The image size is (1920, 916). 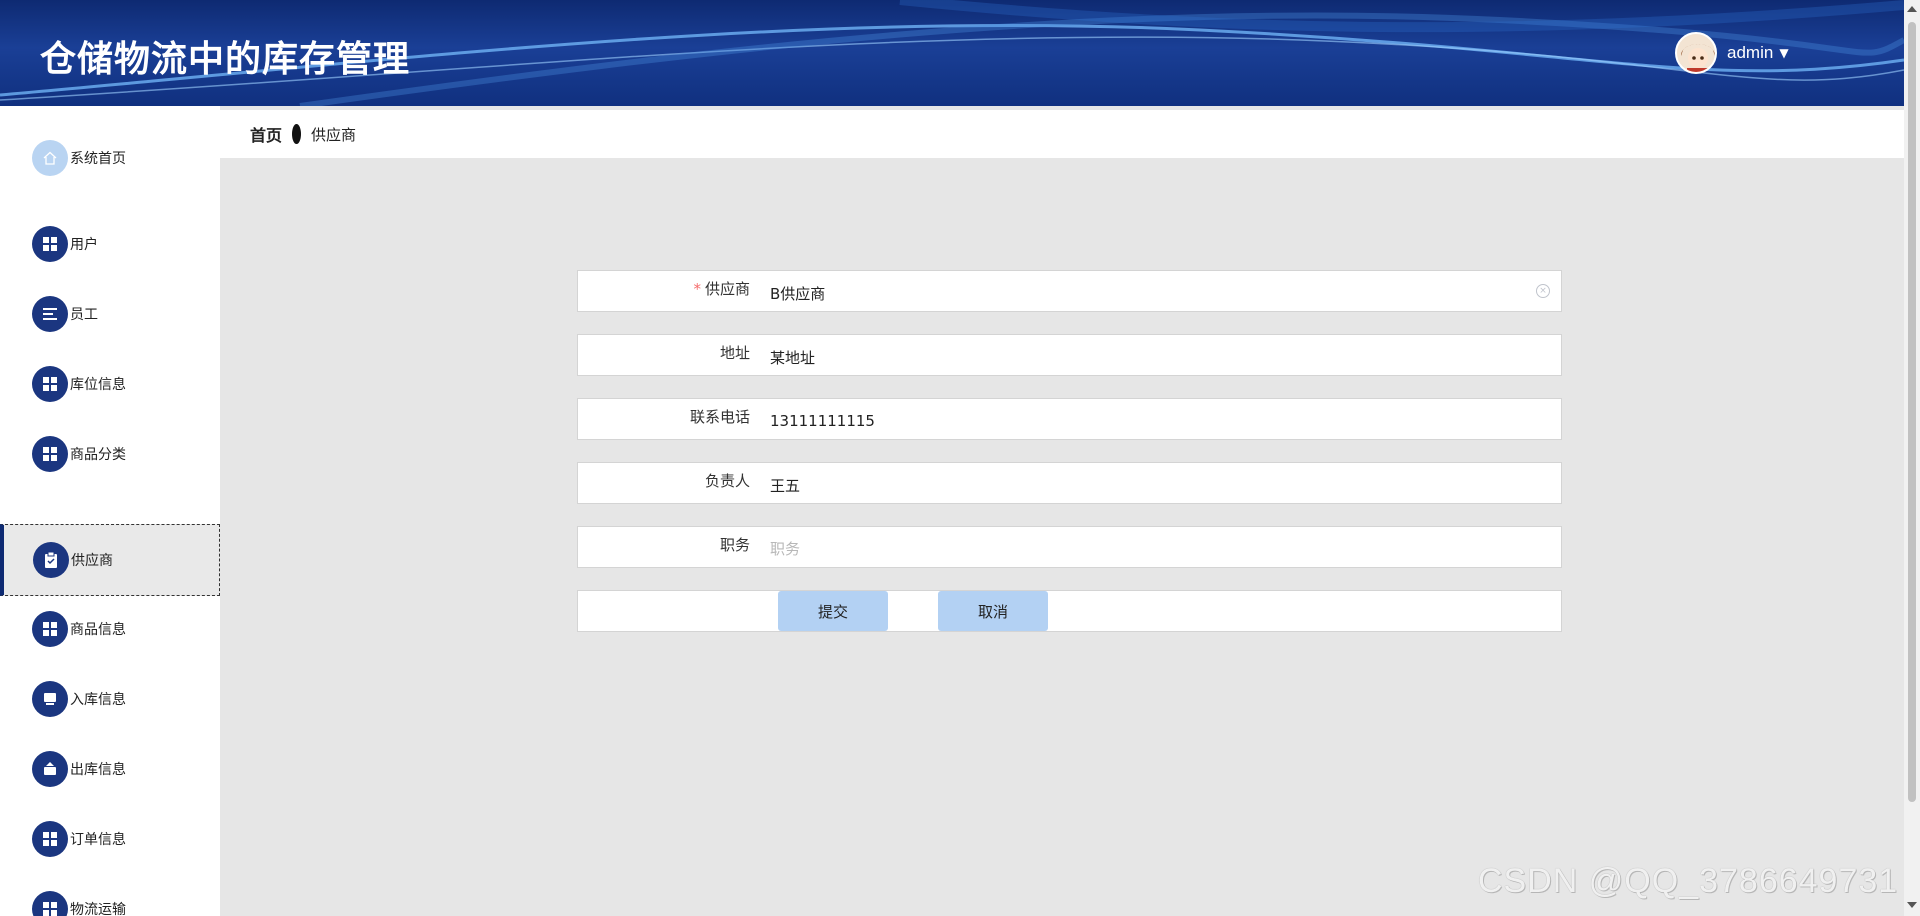 I want to click on form-row-supplier: *供应商 ×, so click(x=1069, y=291).